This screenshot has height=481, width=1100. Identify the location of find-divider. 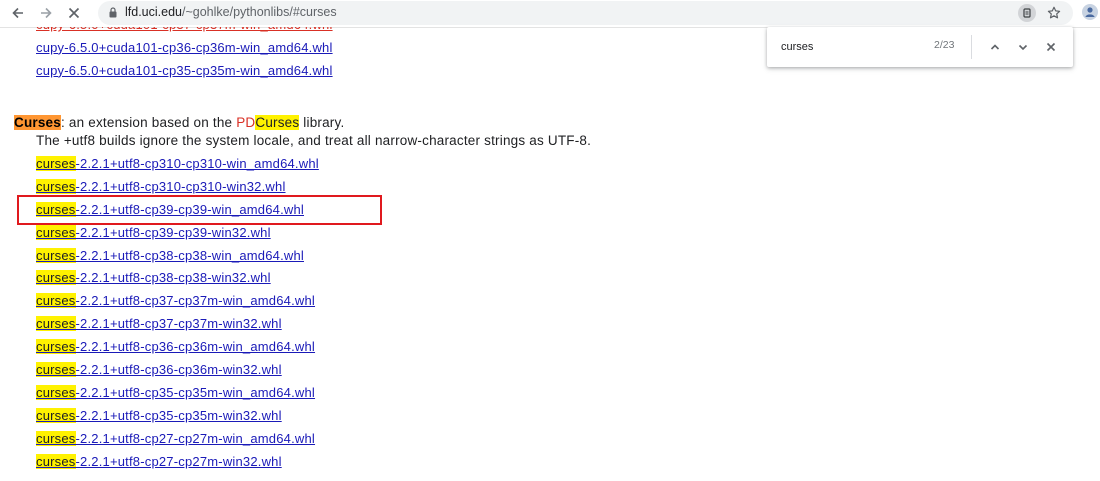
(971, 47).